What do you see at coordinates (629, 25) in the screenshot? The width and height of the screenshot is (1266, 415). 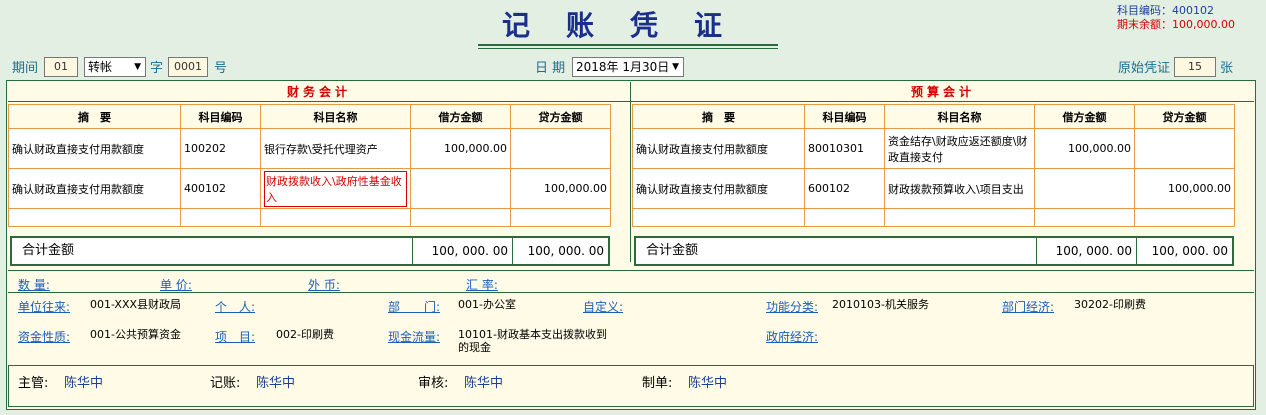 I see `voucher-title: 记账凭证` at bounding box center [629, 25].